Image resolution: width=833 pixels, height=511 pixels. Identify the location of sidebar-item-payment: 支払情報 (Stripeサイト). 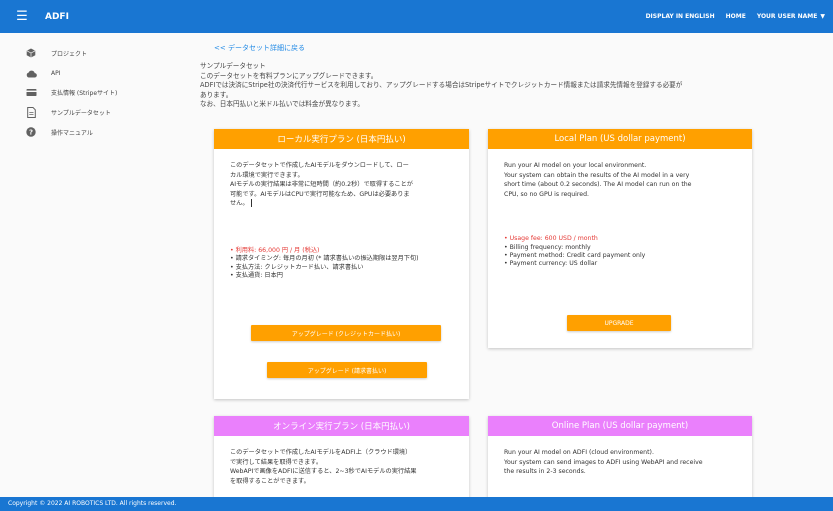
(70, 92).